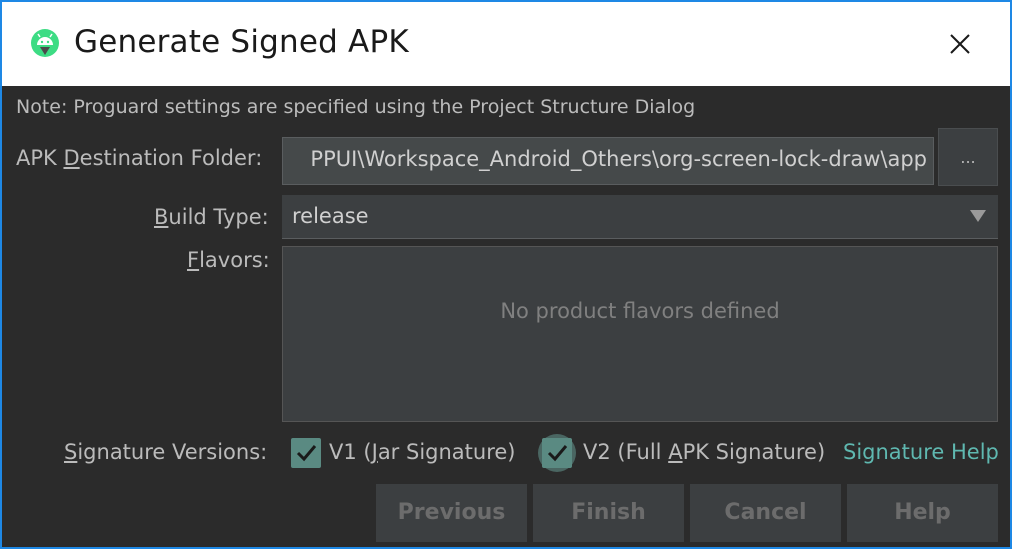  I want to click on build-type-value: release, so click(330, 216).